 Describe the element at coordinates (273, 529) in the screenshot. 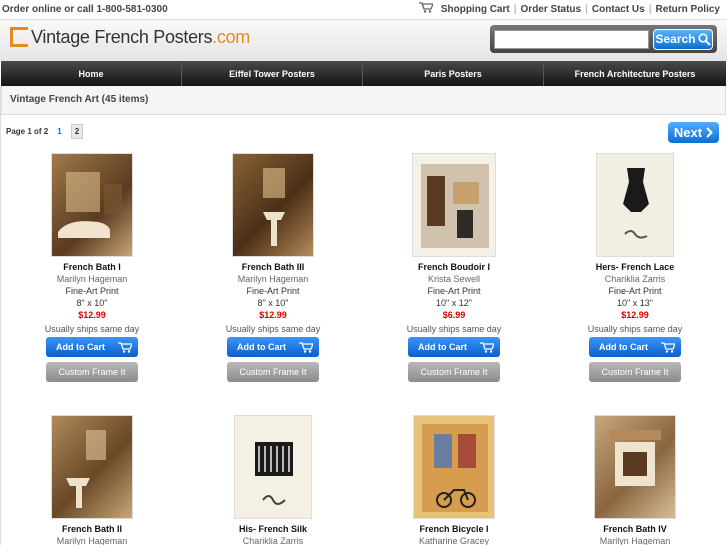

I see `product-title: His- French Silk` at that location.